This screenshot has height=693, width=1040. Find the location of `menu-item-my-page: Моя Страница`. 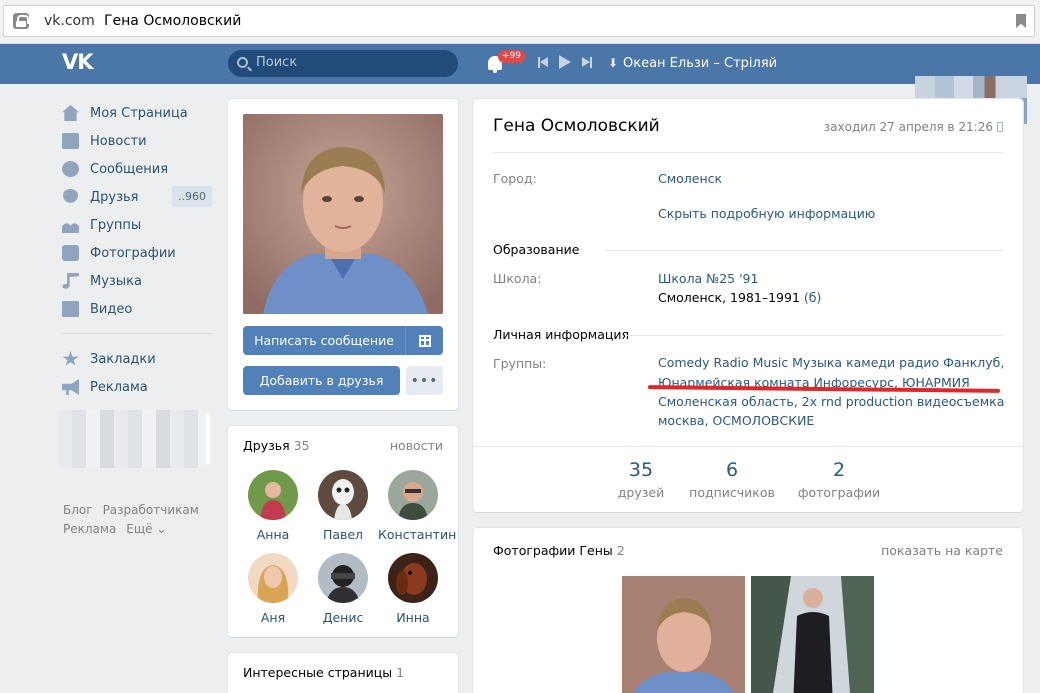

menu-item-my-page: Моя Страница is located at coordinates (137, 113).